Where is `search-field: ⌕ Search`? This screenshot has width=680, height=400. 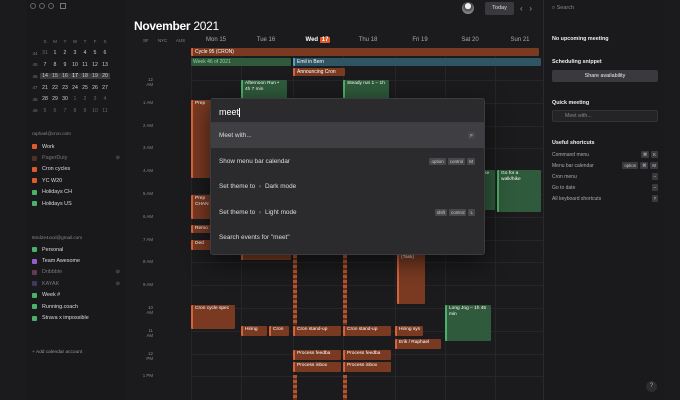
search-field: ⌕ Search is located at coordinates (563, 8).